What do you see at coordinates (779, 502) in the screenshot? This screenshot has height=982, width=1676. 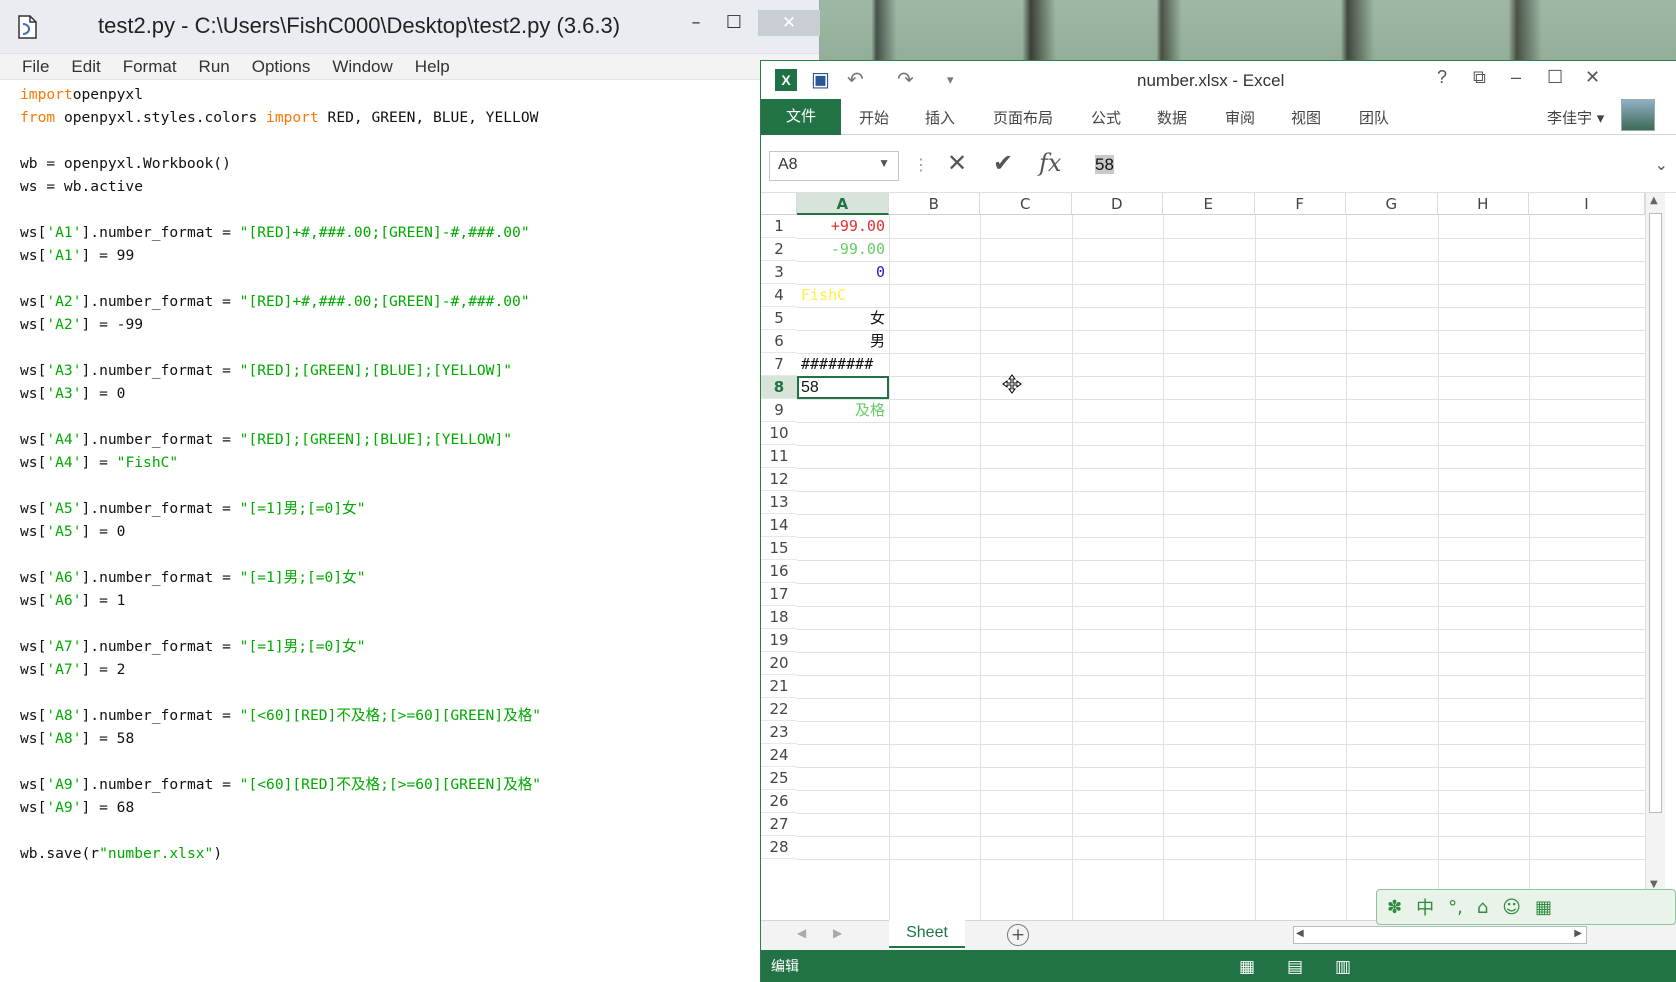 I see `row-header-13: 13` at bounding box center [779, 502].